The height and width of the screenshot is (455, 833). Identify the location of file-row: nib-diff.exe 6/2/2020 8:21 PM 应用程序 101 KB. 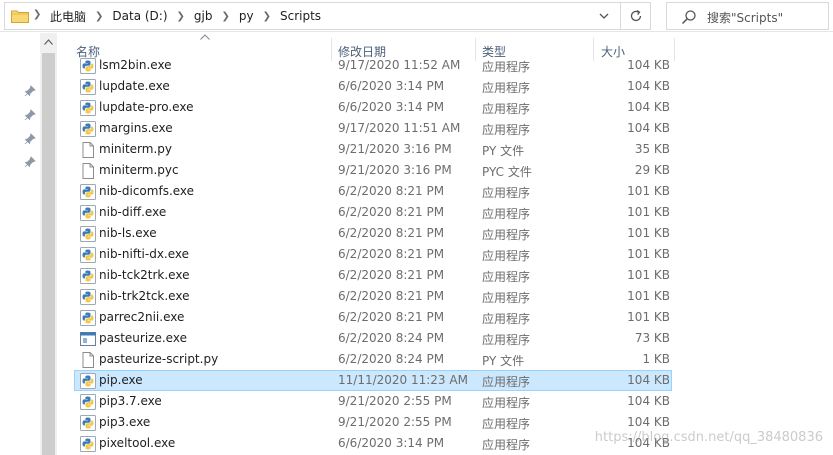
(373, 212).